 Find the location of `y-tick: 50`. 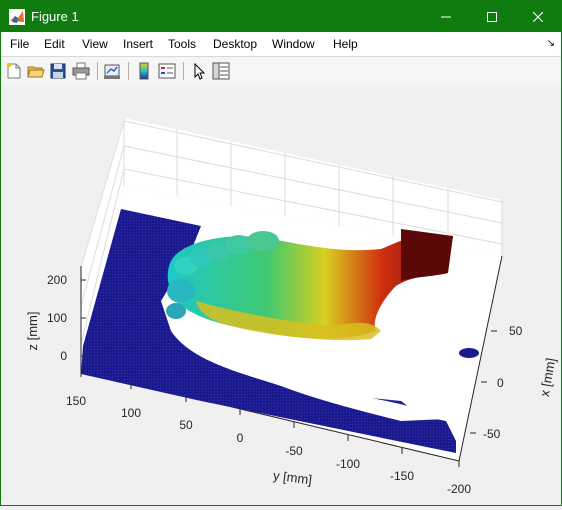

y-tick: 50 is located at coordinates (186, 425).